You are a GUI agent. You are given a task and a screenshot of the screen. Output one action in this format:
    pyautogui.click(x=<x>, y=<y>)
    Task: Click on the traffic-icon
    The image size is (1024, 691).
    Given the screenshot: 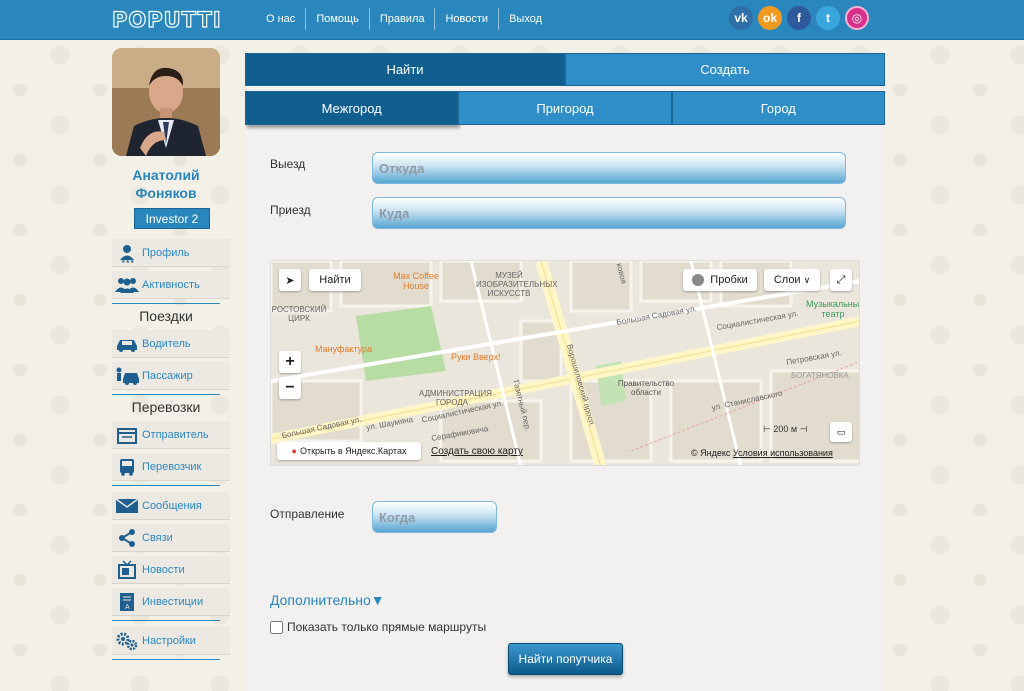 What is the action you would take?
    pyautogui.click(x=698, y=280)
    